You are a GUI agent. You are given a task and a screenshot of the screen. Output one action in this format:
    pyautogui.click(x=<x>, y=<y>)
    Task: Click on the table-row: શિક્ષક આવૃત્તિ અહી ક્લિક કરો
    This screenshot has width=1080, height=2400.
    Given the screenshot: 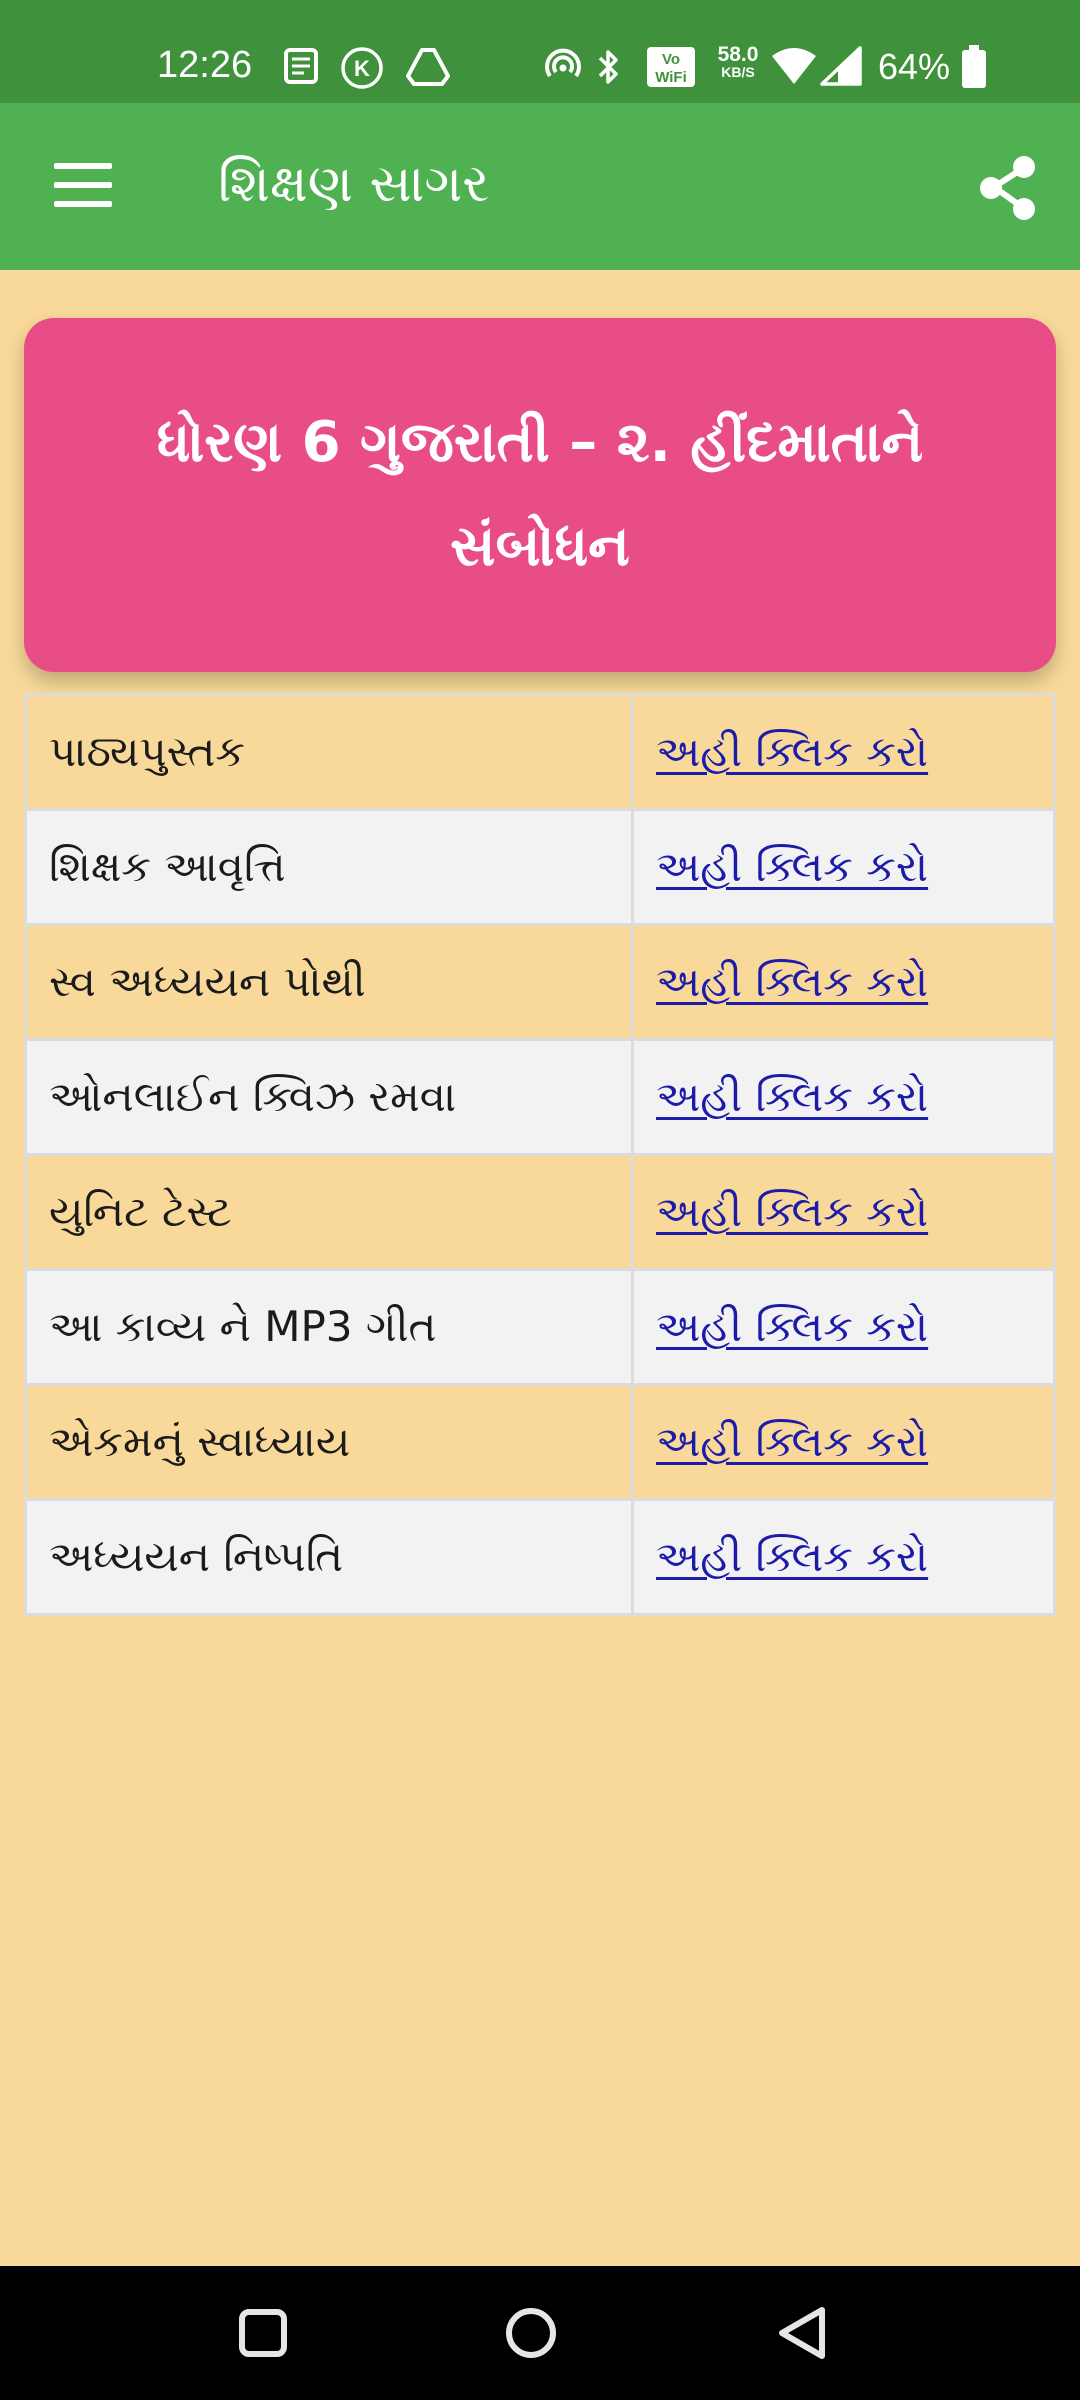 What is the action you would take?
    pyautogui.click(x=540, y=867)
    